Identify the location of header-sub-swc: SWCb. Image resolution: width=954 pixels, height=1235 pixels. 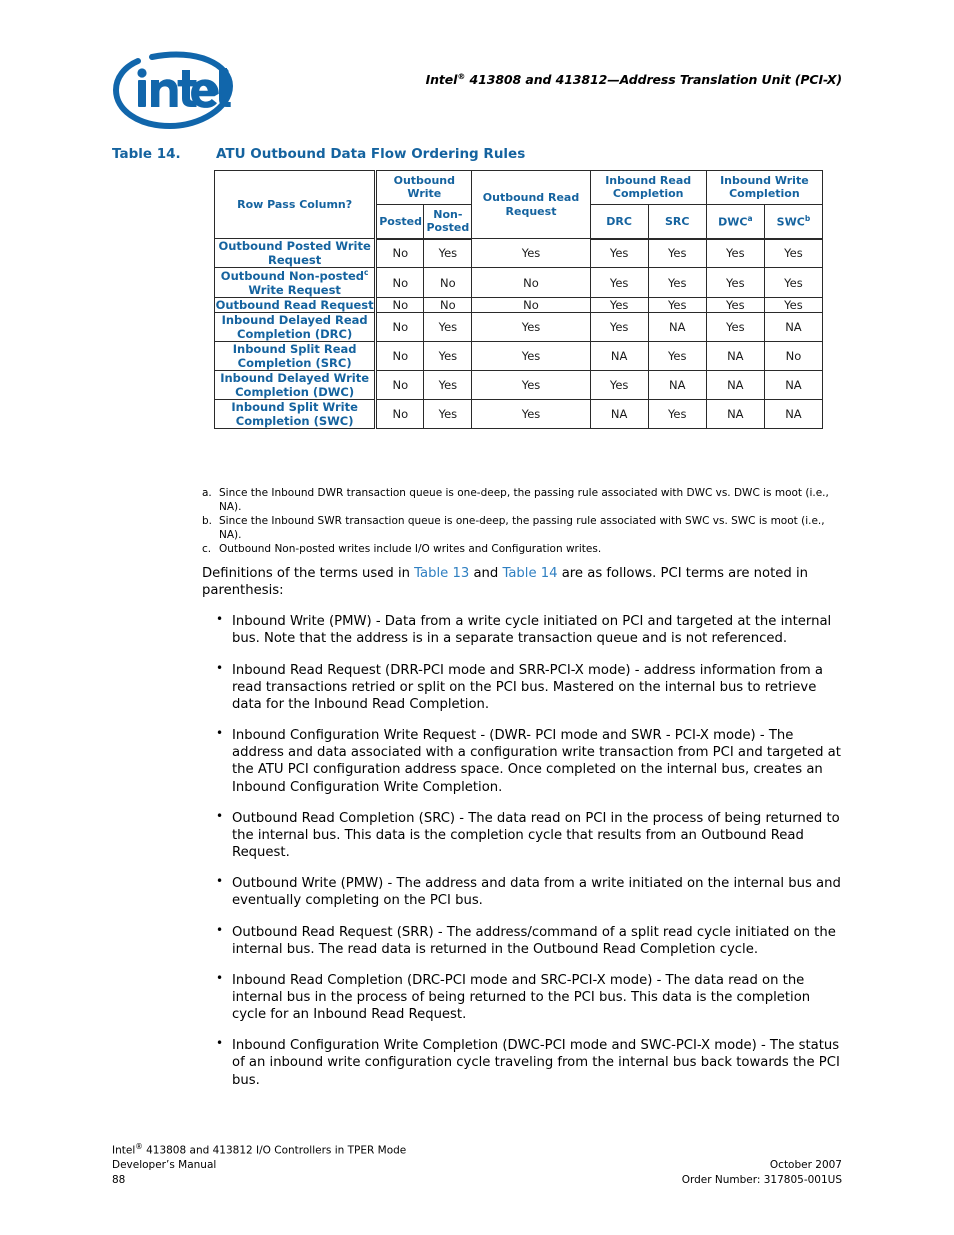
(793, 221).